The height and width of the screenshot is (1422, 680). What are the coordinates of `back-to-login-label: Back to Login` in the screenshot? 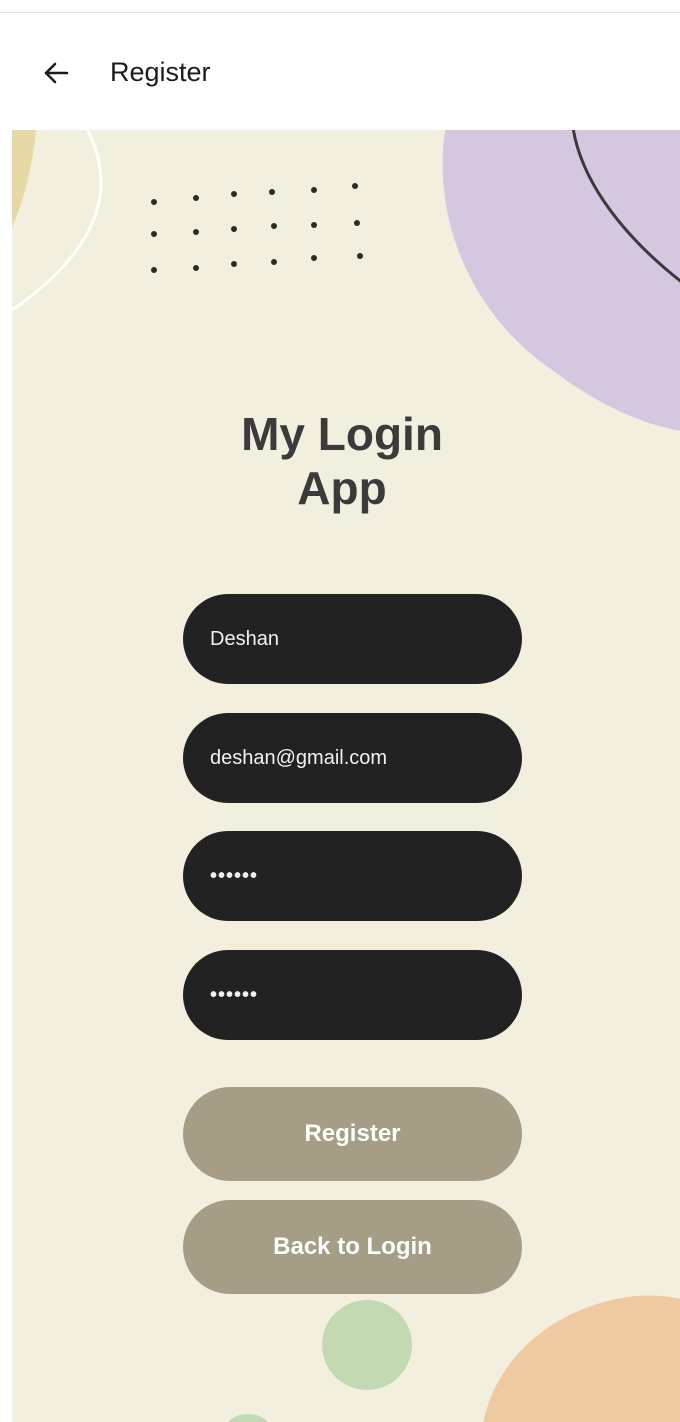 It's located at (352, 1246).